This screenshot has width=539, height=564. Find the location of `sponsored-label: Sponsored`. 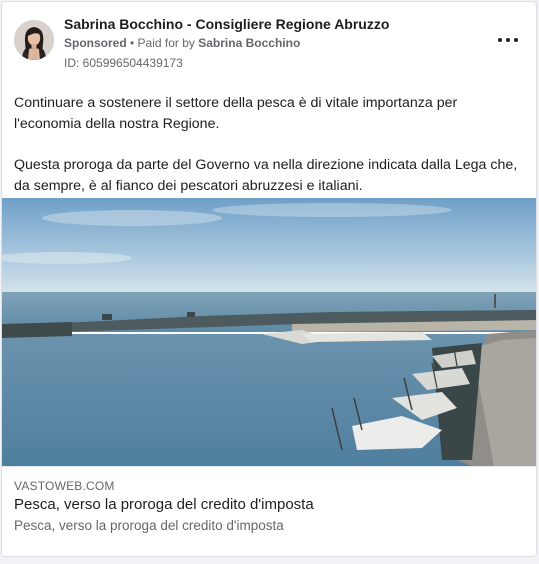

sponsored-label: Sponsored is located at coordinates (95, 43).